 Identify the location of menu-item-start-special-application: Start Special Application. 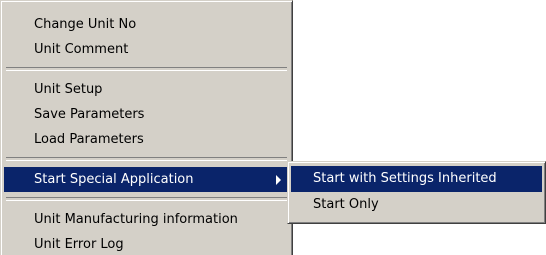
(146, 179).